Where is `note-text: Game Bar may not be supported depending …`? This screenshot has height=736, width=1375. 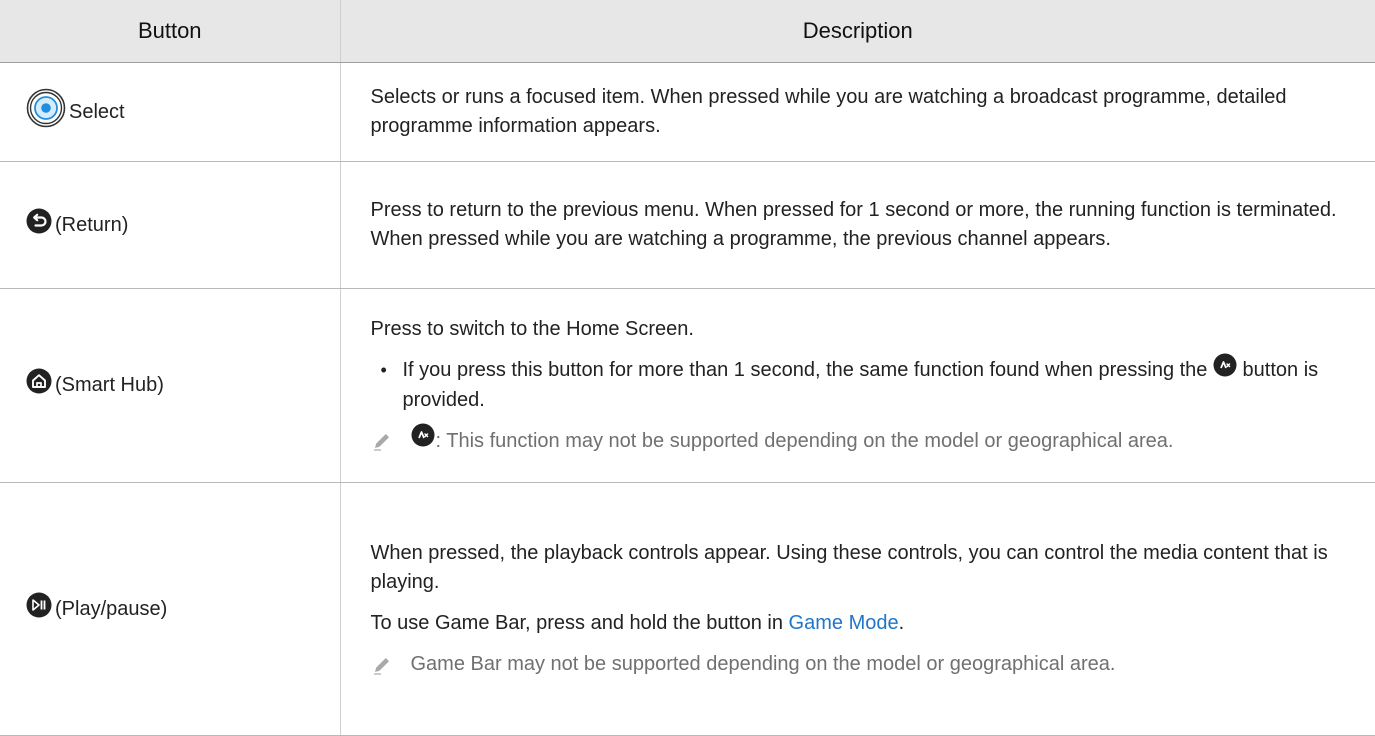 note-text: Game Bar may not be supported depending … is located at coordinates (763, 664).